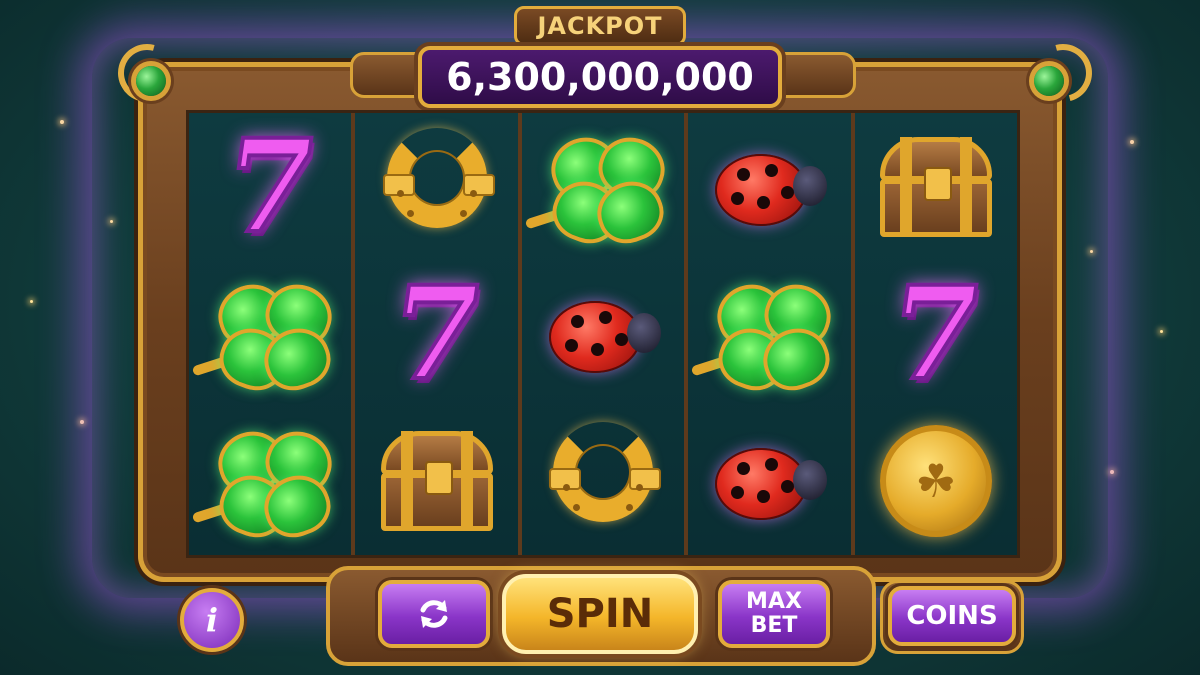 This screenshot has height=675, width=1200. I want to click on reel-cell: ☘, so click(936, 481).